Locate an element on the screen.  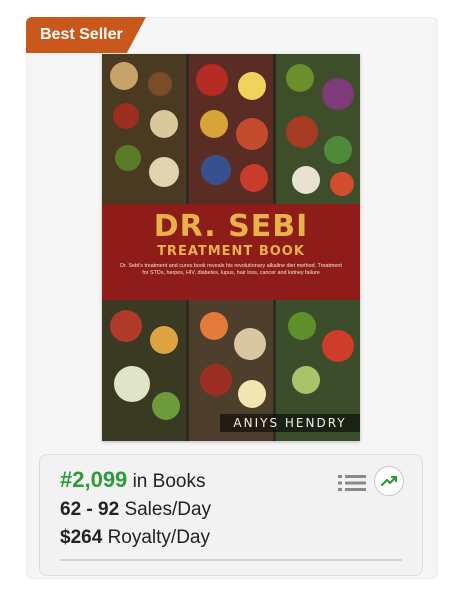
sales-range: 62 - 92 is located at coordinates (90, 509).